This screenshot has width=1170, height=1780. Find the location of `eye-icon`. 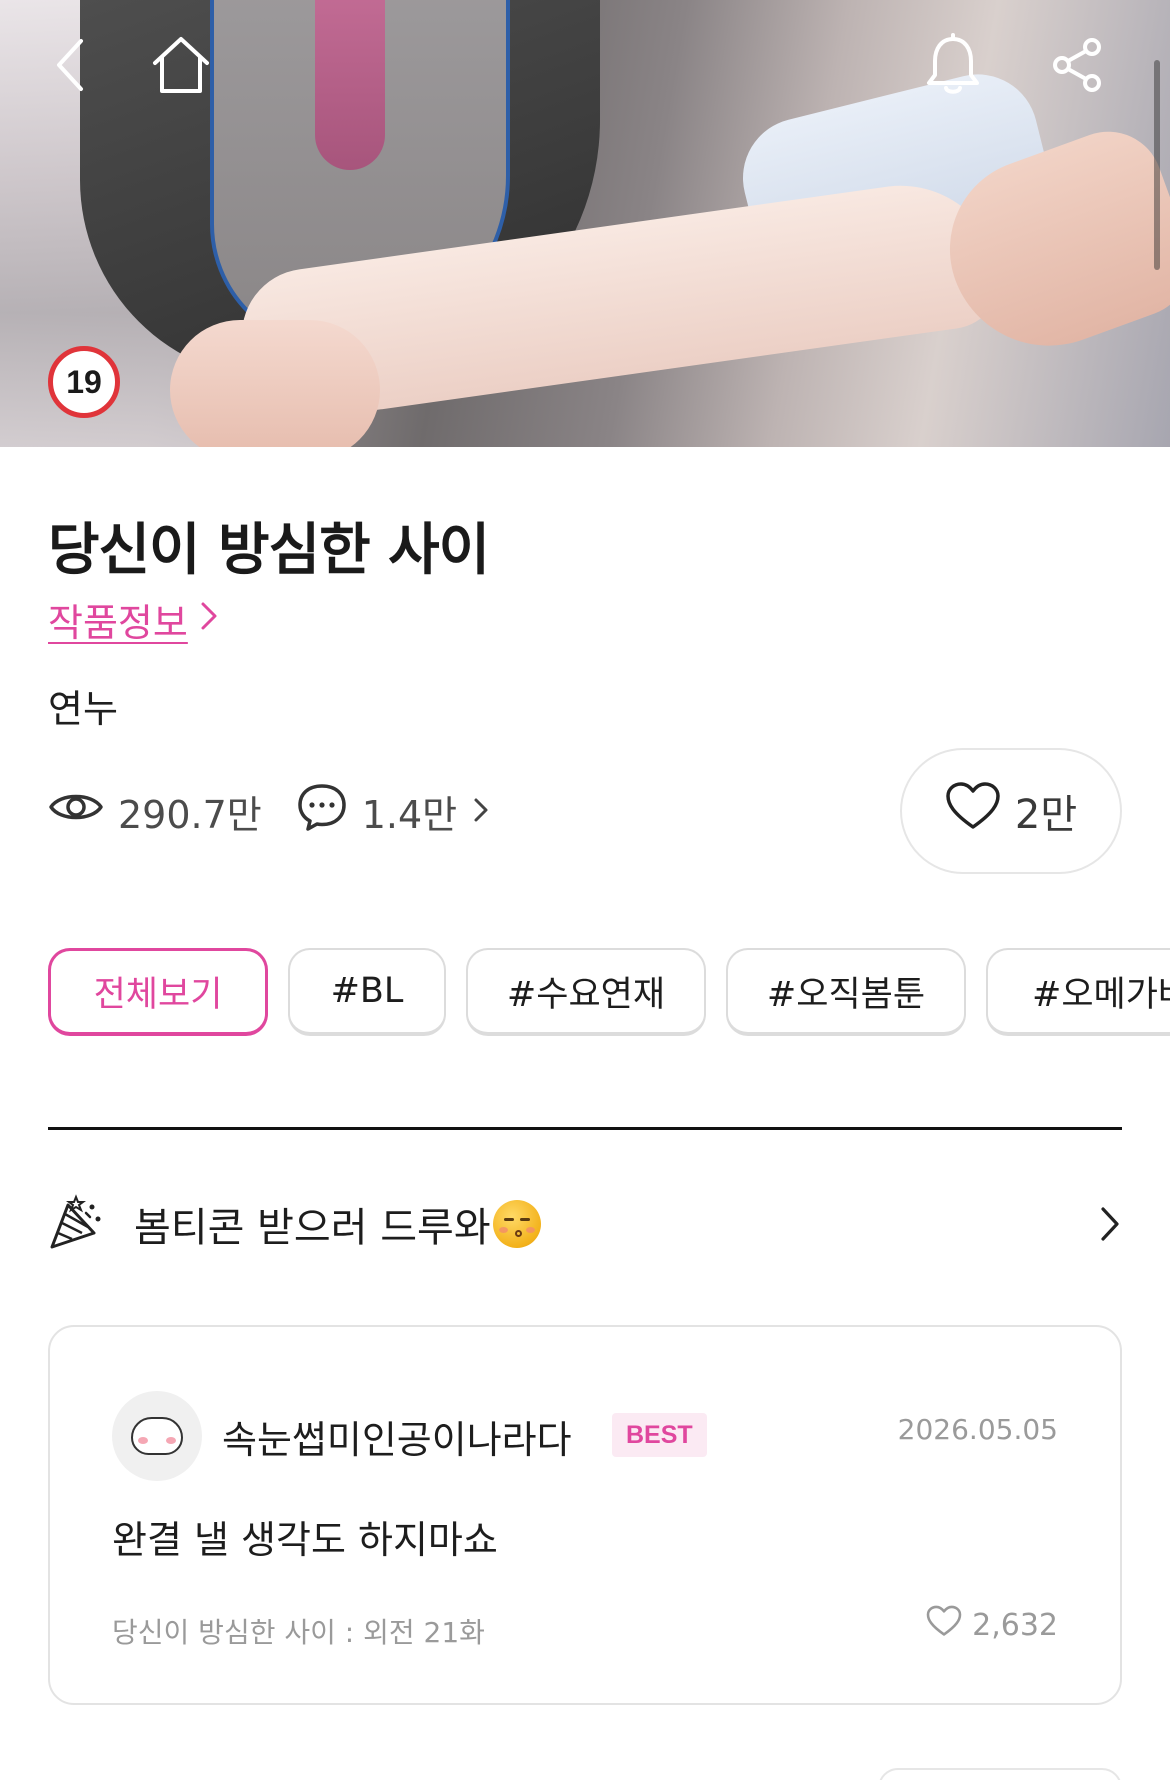

eye-icon is located at coordinates (76, 811).